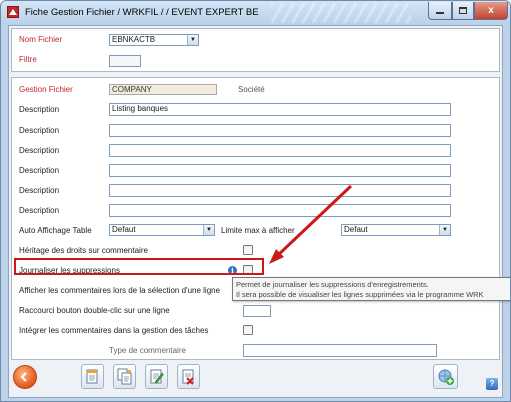  What do you see at coordinates (13, 12) in the screenshot?
I see `app-logo-icon` at bounding box center [13, 12].